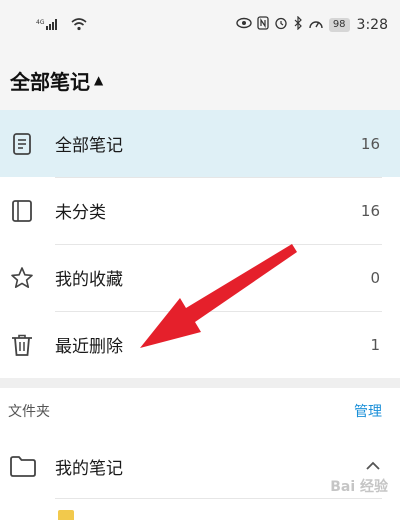 The width and height of the screenshot is (400, 520). What do you see at coordinates (200, 344) in the screenshot?
I see `nav-item-recently-deleted: 最近删除 1` at bounding box center [200, 344].